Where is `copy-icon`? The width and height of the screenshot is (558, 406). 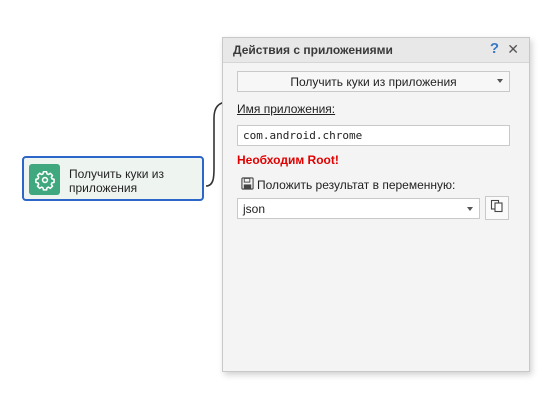 copy-icon is located at coordinates (497, 208).